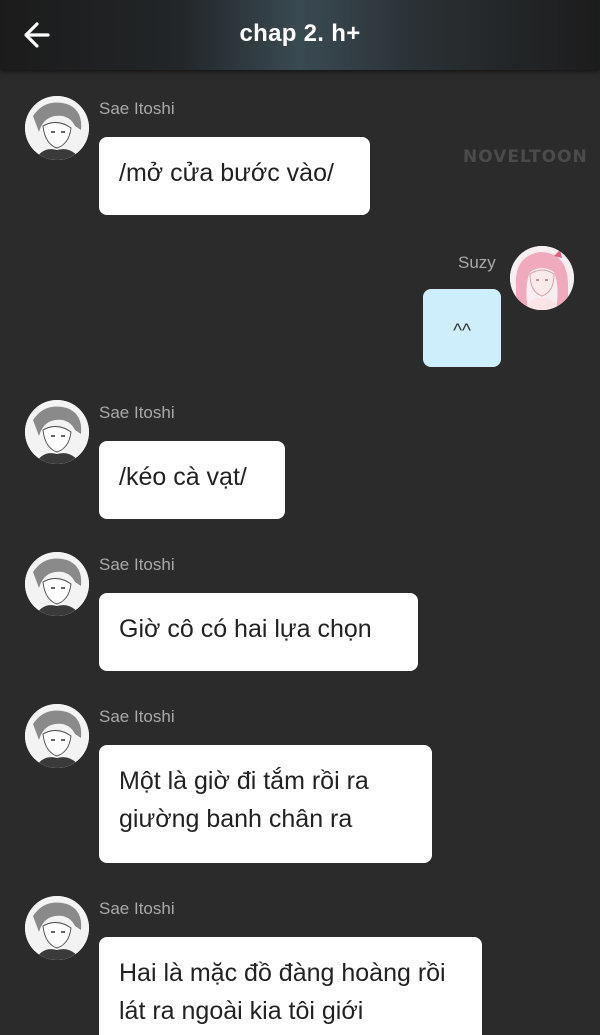 Image resolution: width=600 pixels, height=1035 pixels. Describe the element at coordinates (192, 480) in the screenshot. I see `message-bubble: /kéo cà vạt/` at that location.